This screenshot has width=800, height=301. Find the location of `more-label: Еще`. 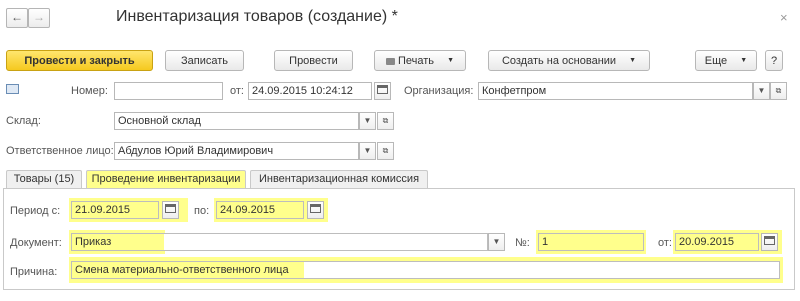

more-label: Еще is located at coordinates (716, 61).